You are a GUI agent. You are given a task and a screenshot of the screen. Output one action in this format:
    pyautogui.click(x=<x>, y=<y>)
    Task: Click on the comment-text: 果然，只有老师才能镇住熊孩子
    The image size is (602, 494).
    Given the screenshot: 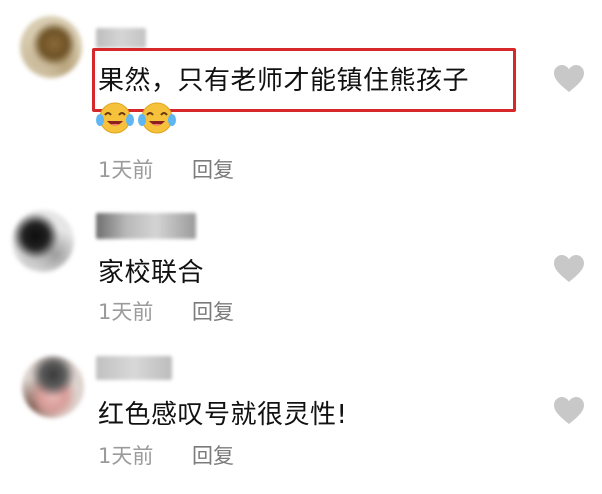 What is the action you would take?
    pyautogui.click(x=284, y=81)
    